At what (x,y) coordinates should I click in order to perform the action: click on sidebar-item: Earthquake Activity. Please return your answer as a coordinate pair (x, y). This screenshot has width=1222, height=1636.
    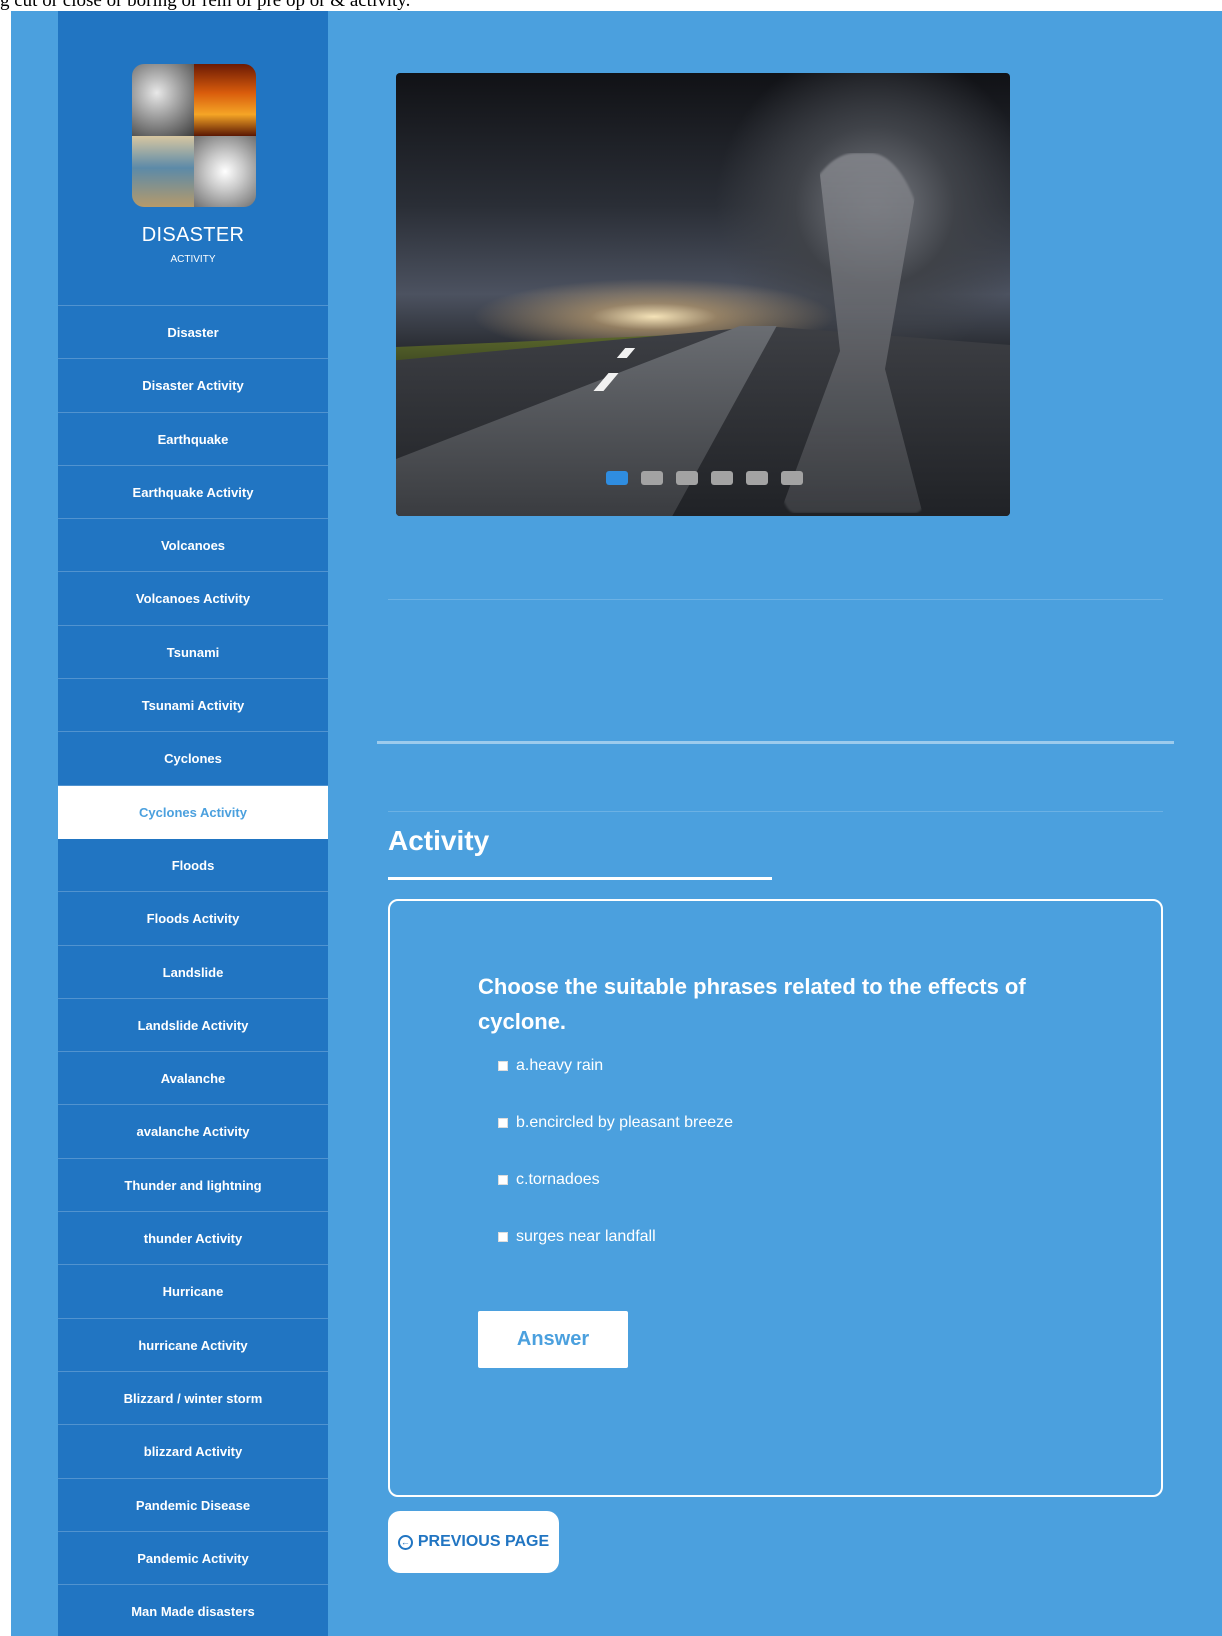
    Looking at the image, I should click on (193, 493).